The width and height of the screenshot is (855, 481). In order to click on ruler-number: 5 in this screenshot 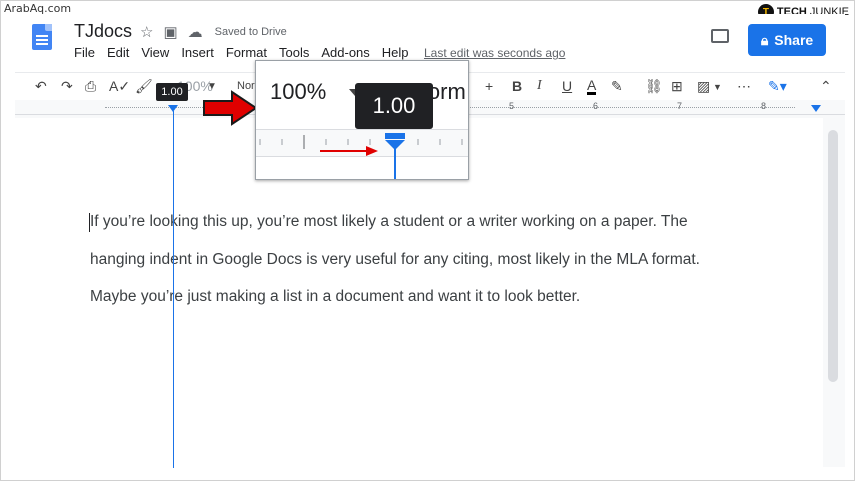, I will do `click(512, 106)`.